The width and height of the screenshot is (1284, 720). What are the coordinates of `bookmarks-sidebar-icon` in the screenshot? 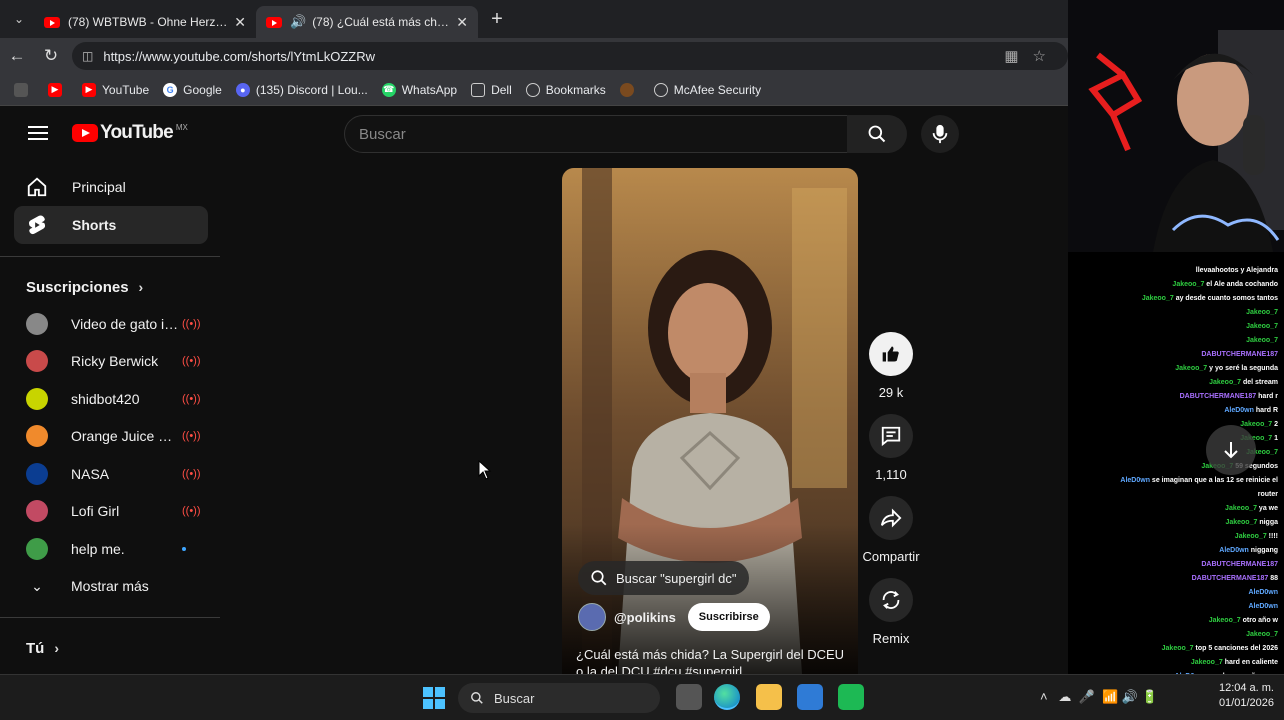 It's located at (24, 89).